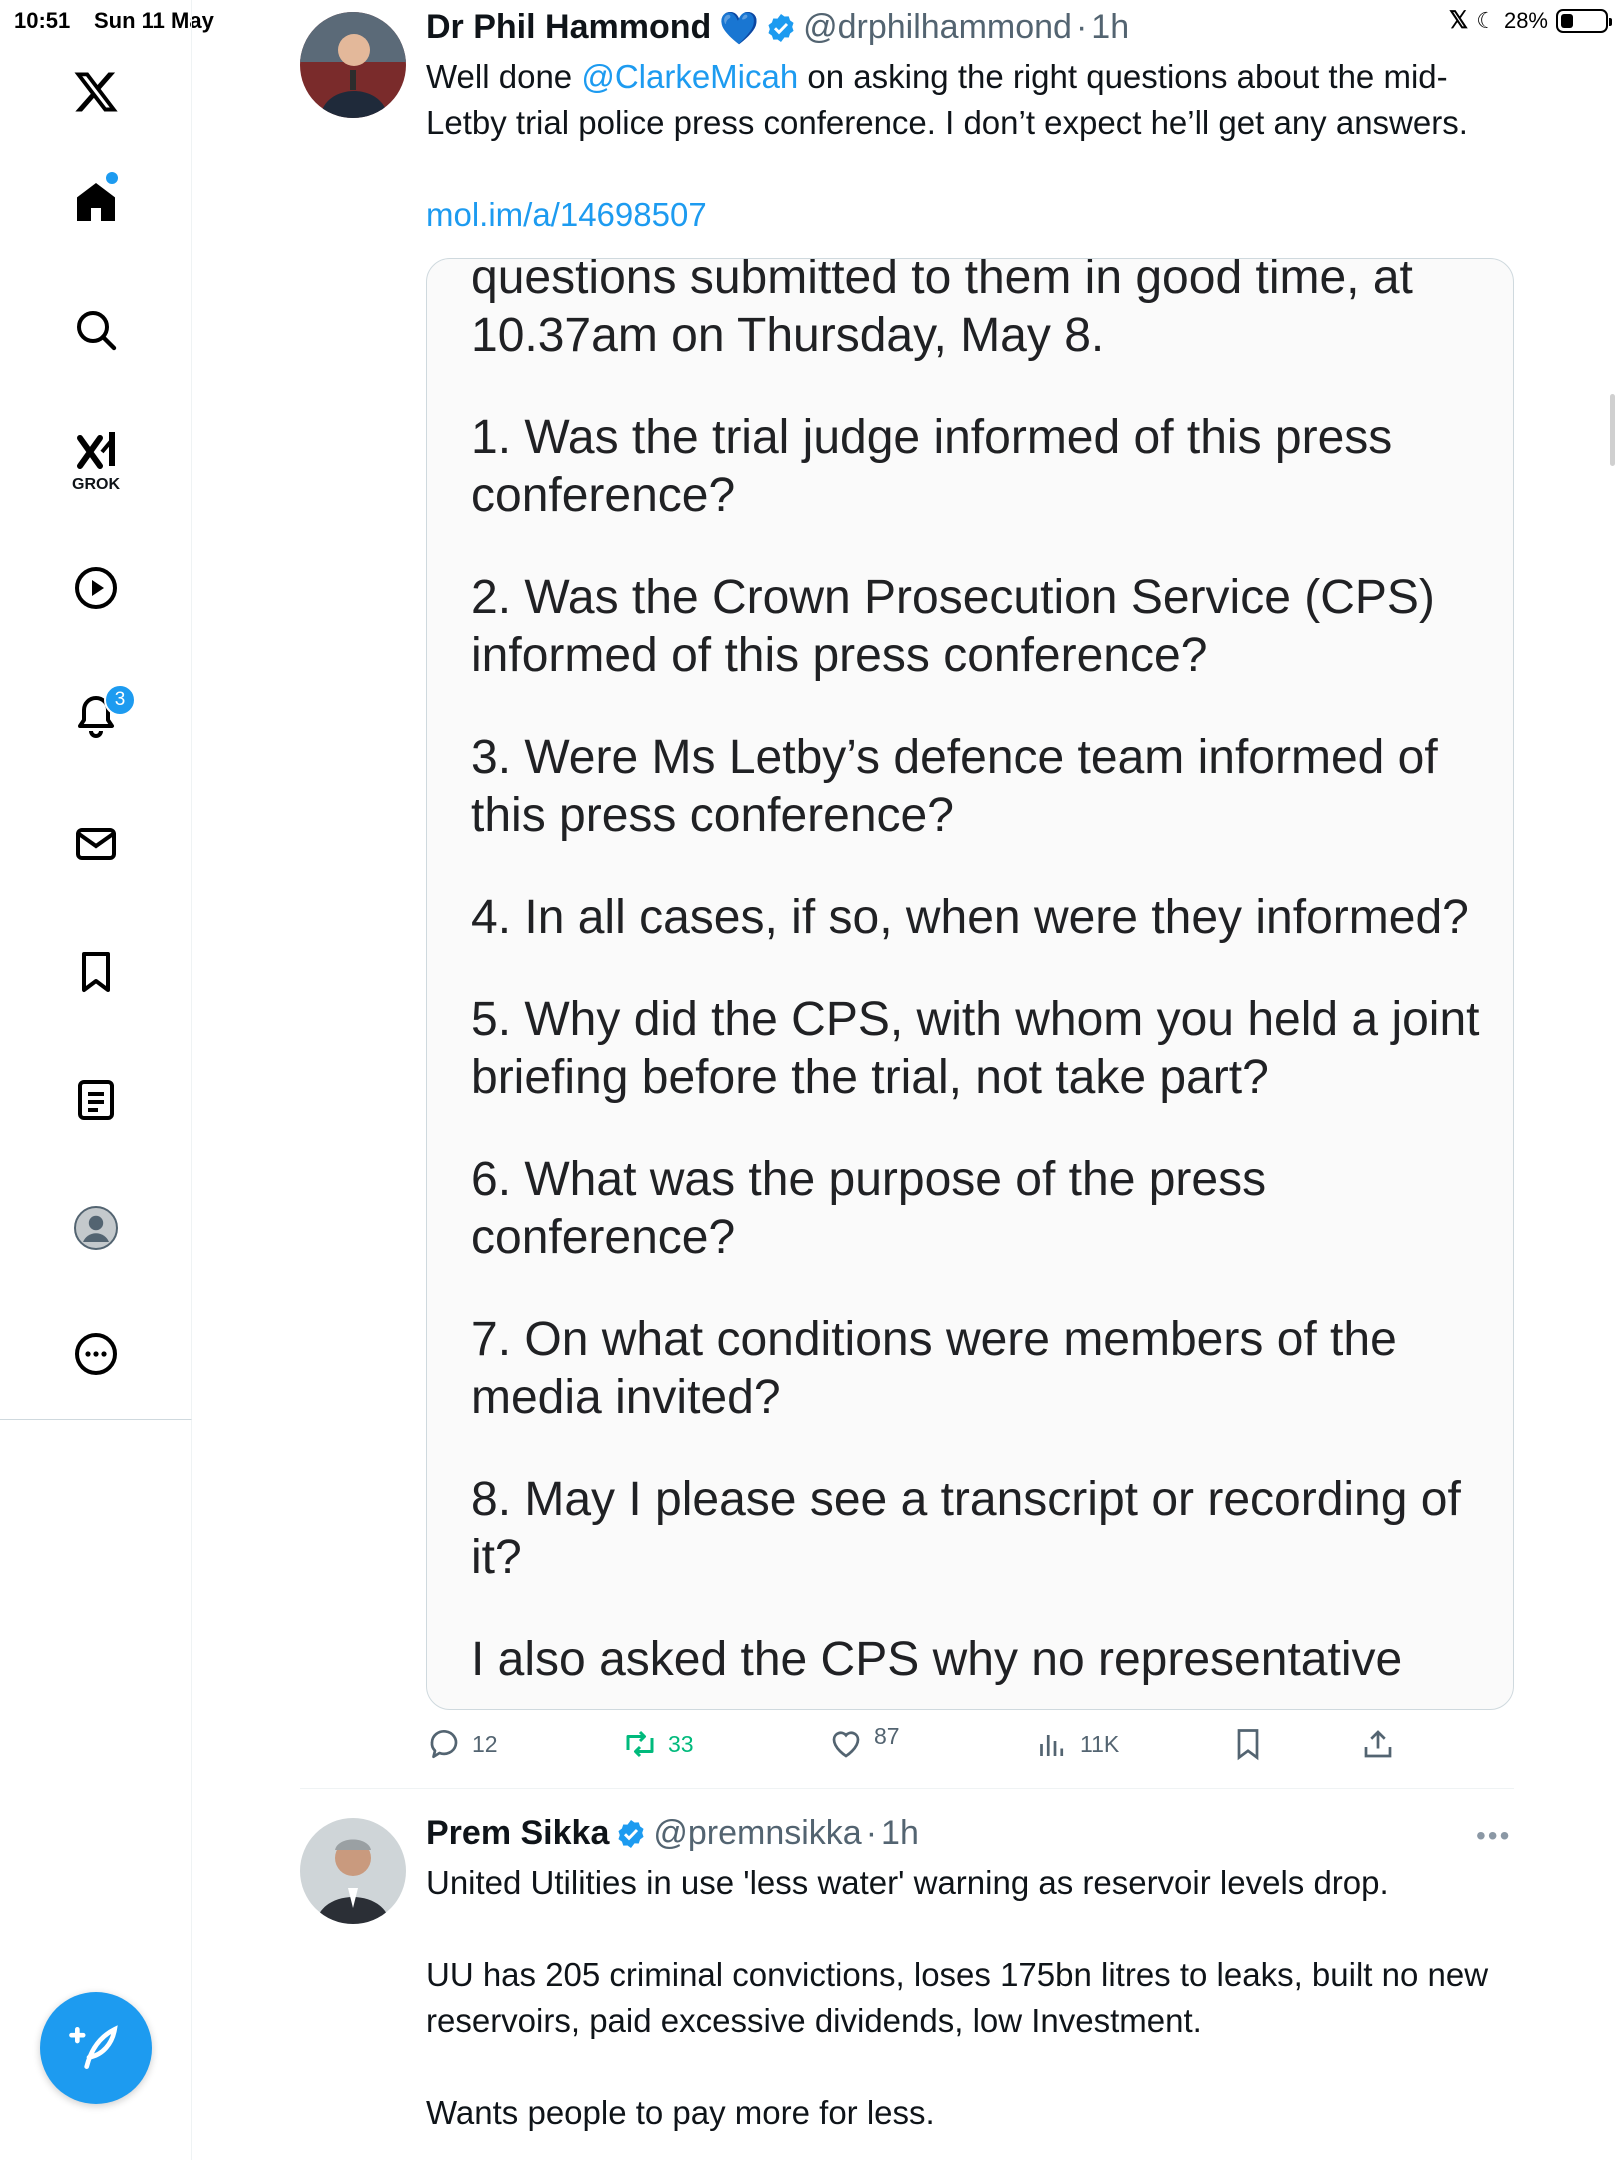 Image resolution: width=1620 pixels, height=2160 pixels. What do you see at coordinates (462, 1744) in the screenshot?
I see `reply-button: 12` at bounding box center [462, 1744].